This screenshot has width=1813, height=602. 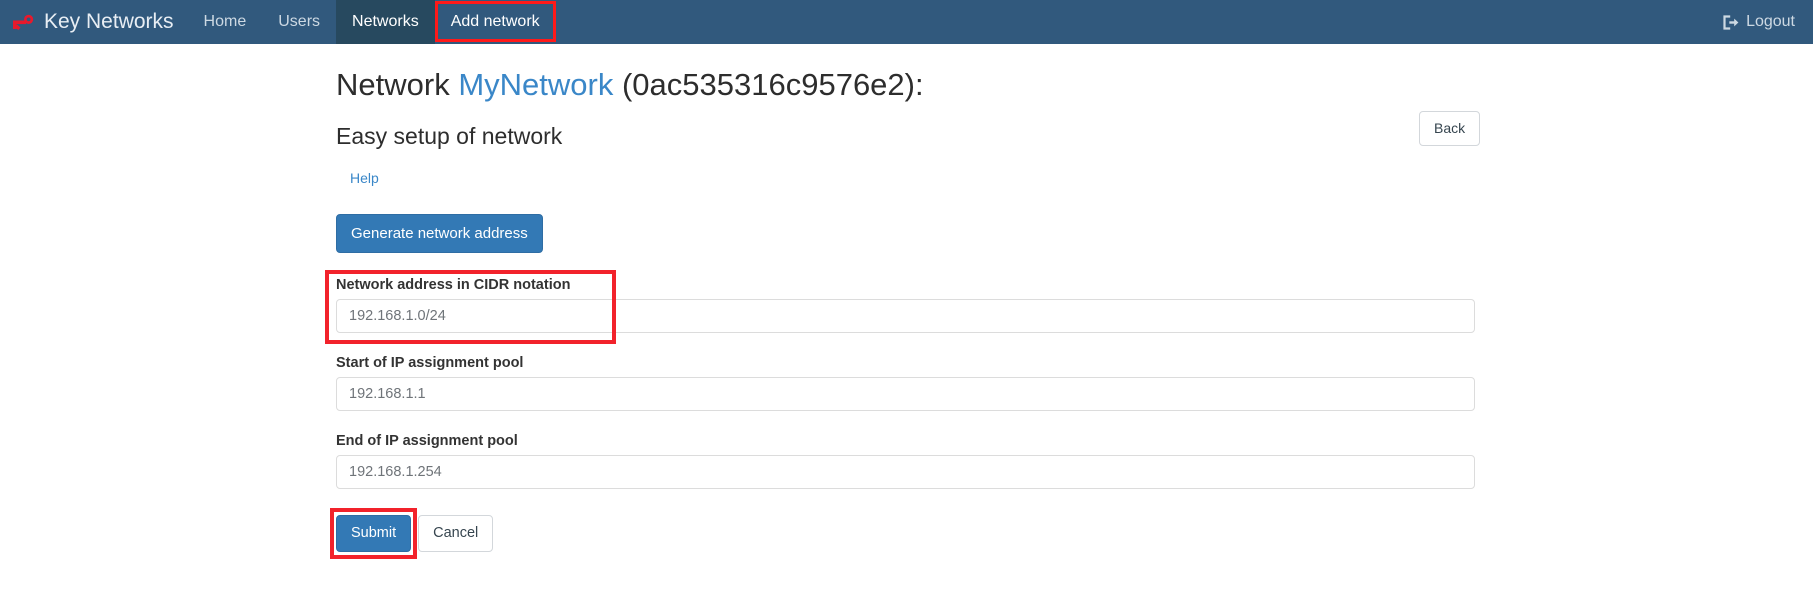 I want to click on brand-label: Key Networks, so click(x=109, y=21).